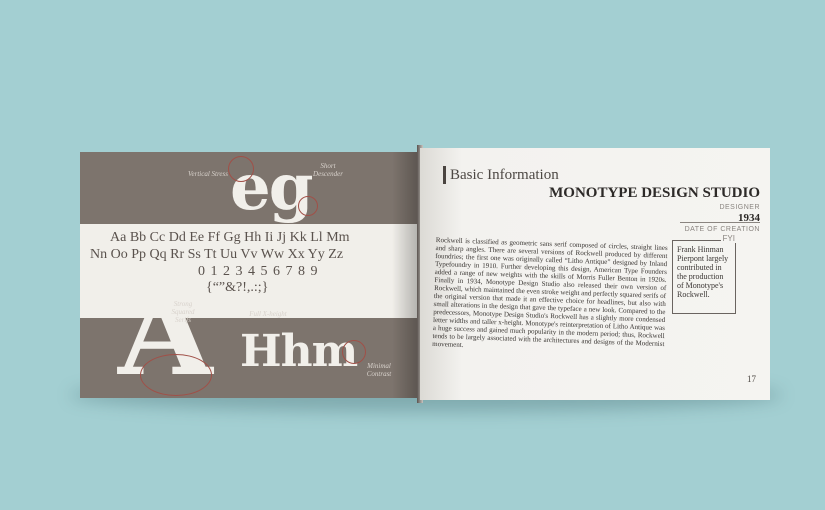 This screenshot has width=825, height=510. Describe the element at coordinates (354, 352) in the screenshot. I see `contrast-circle` at that location.